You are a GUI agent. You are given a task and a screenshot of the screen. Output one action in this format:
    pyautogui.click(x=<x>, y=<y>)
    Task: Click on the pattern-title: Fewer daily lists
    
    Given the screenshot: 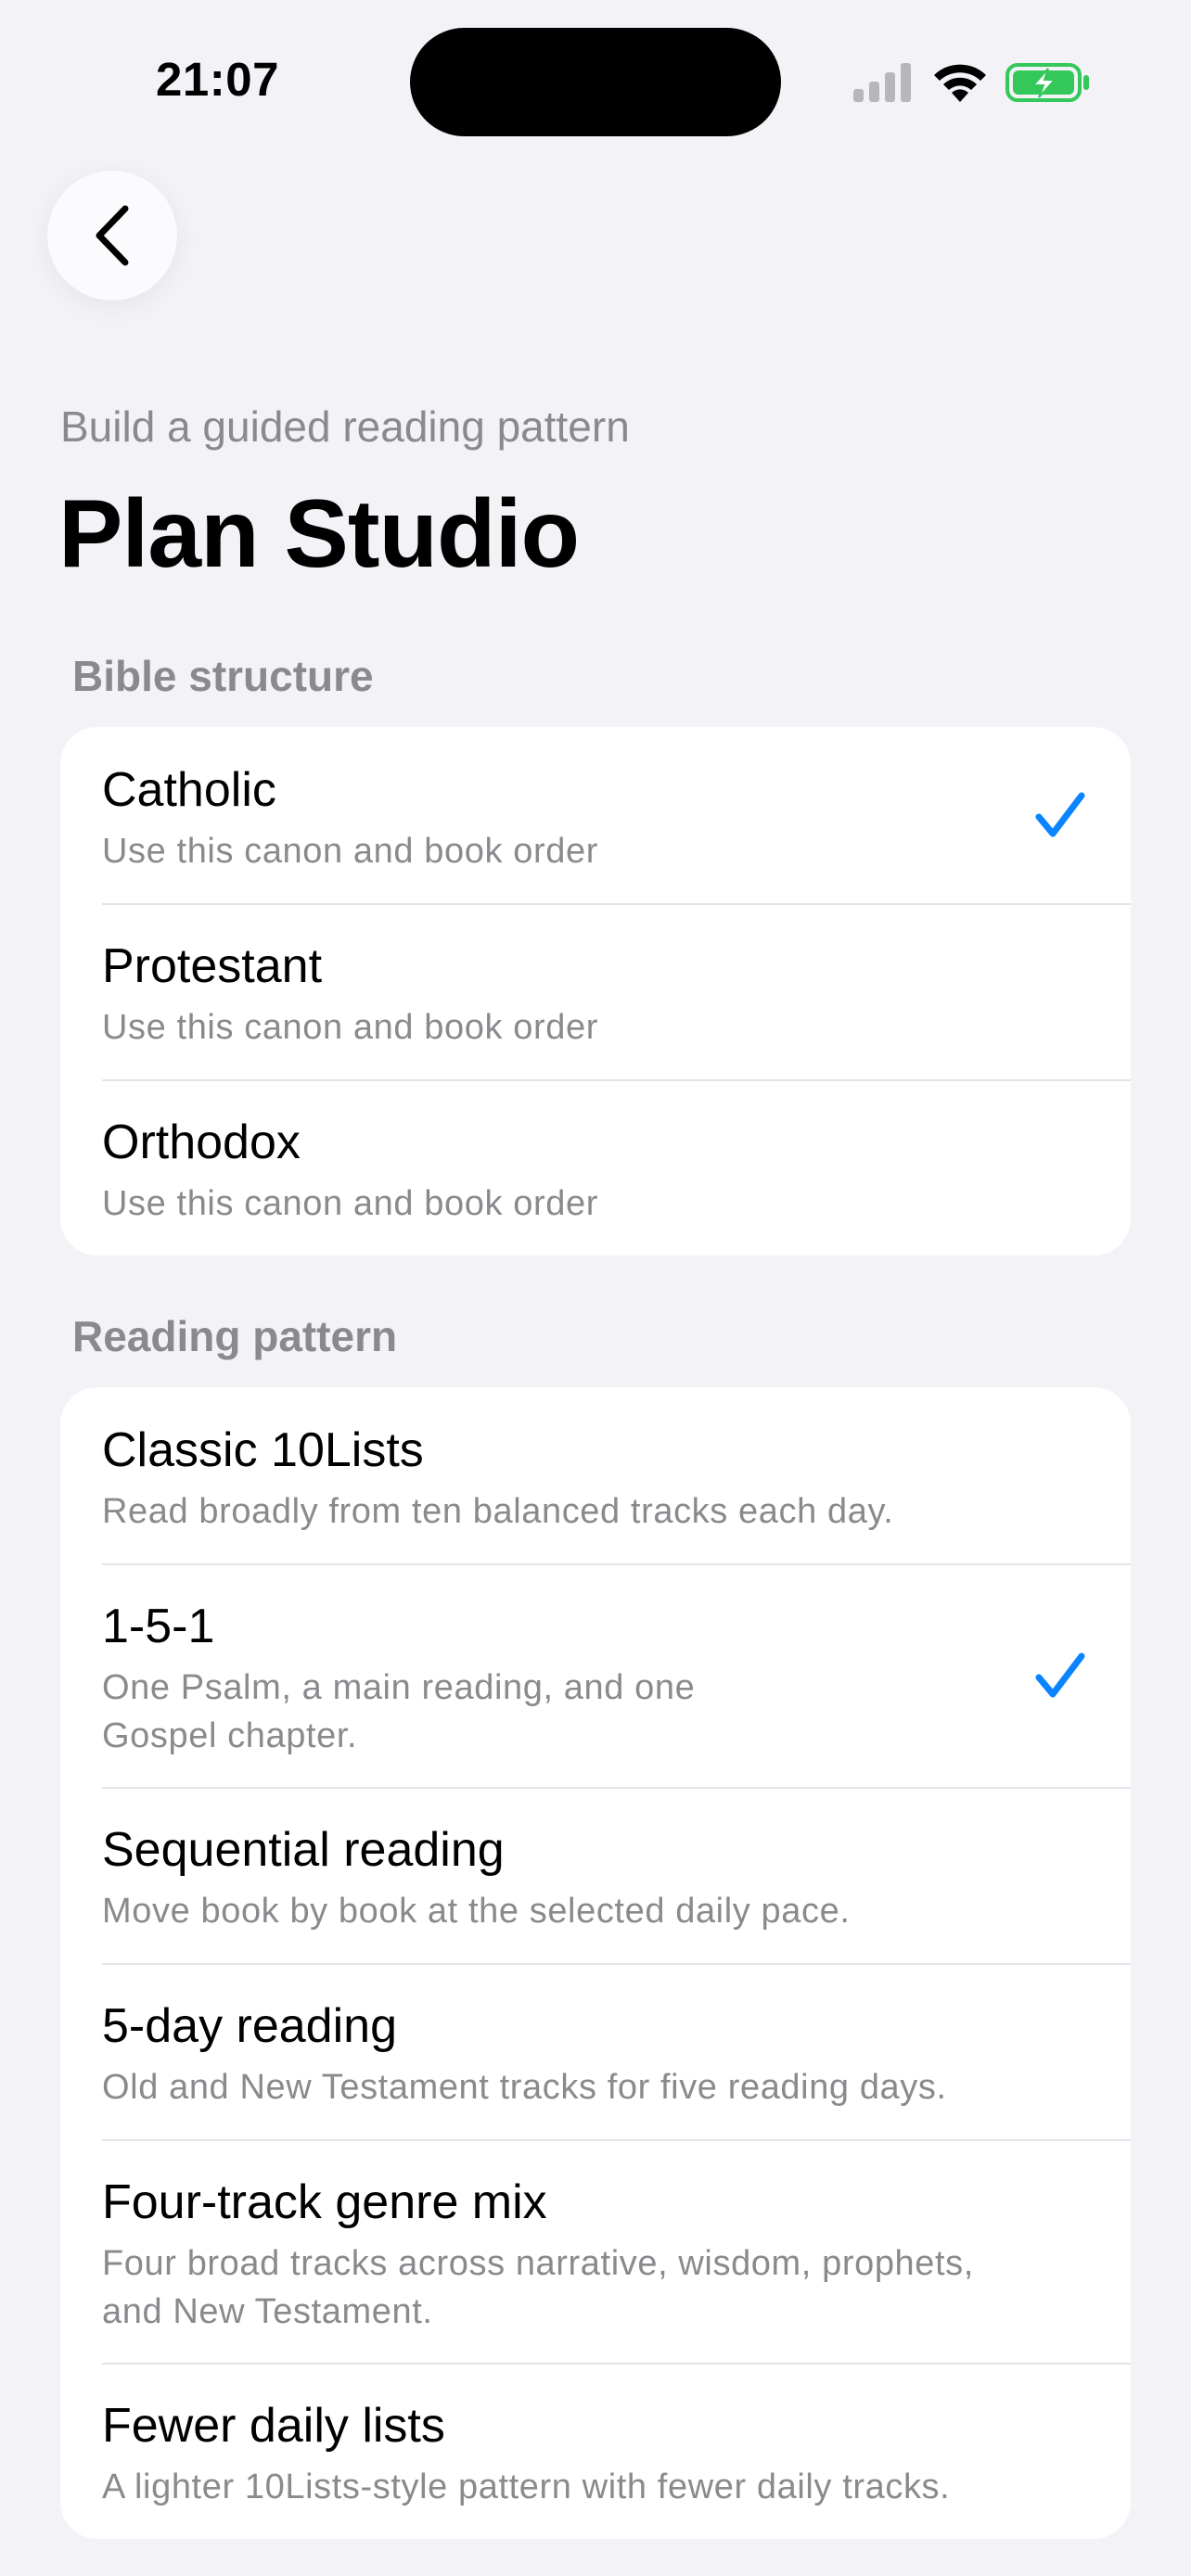 What is the action you would take?
    pyautogui.click(x=273, y=2426)
    